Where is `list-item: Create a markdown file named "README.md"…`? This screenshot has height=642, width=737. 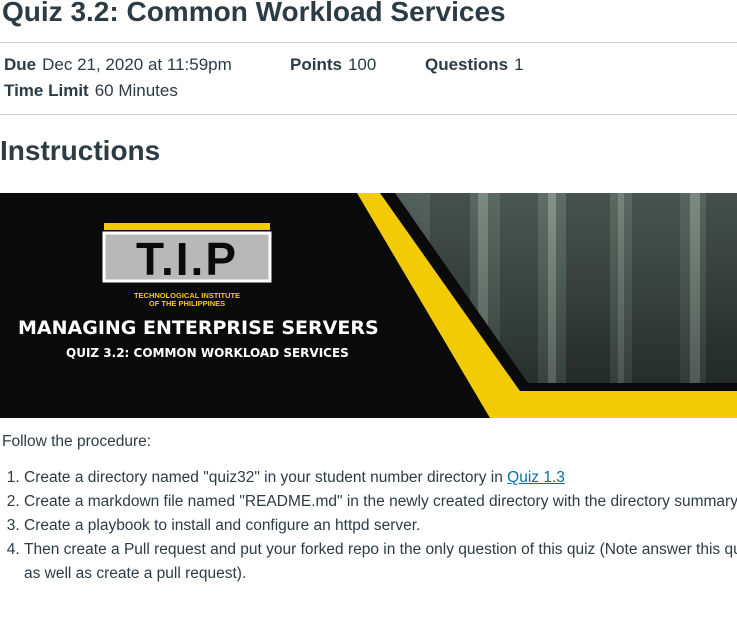
list-item: Create a markdown file named "README.md"… is located at coordinates (380, 502).